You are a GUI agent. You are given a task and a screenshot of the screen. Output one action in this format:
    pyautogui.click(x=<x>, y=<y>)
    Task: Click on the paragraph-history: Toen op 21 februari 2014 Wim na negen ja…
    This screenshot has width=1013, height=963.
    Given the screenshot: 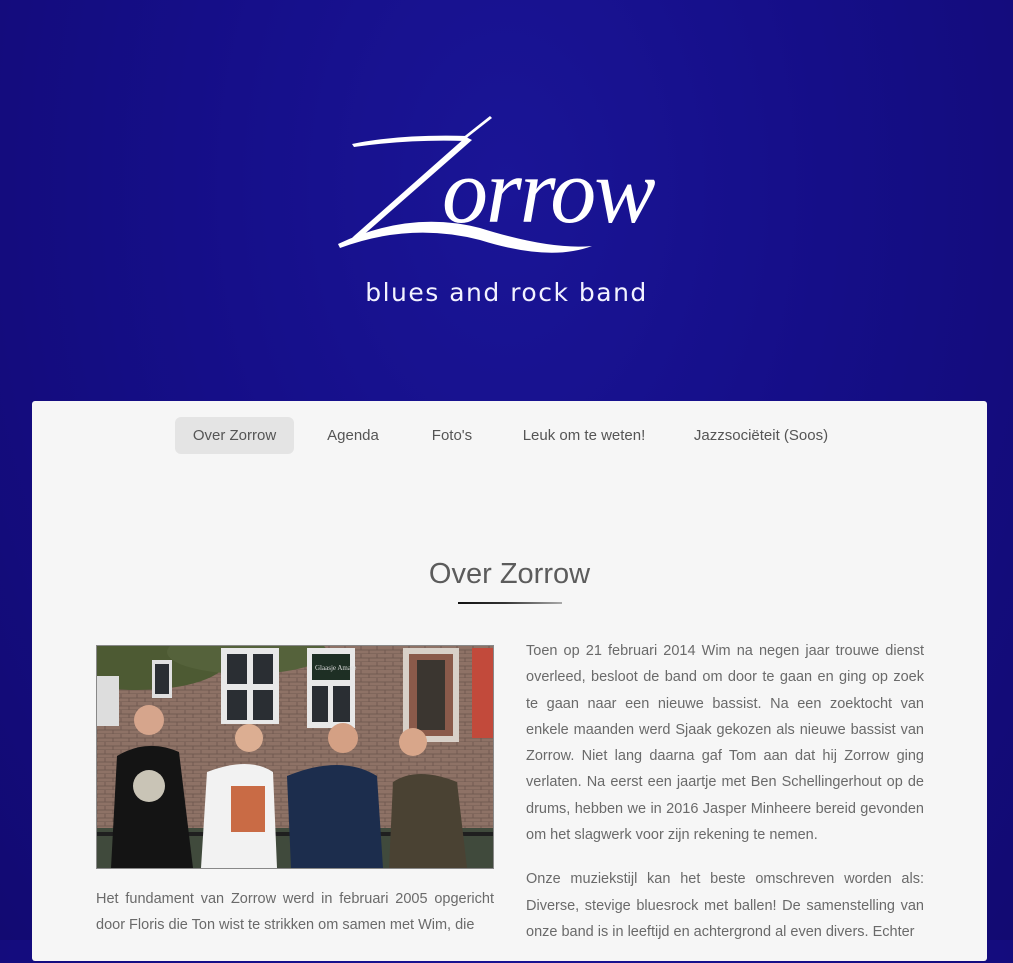 What is the action you would take?
    pyautogui.click(x=725, y=743)
    